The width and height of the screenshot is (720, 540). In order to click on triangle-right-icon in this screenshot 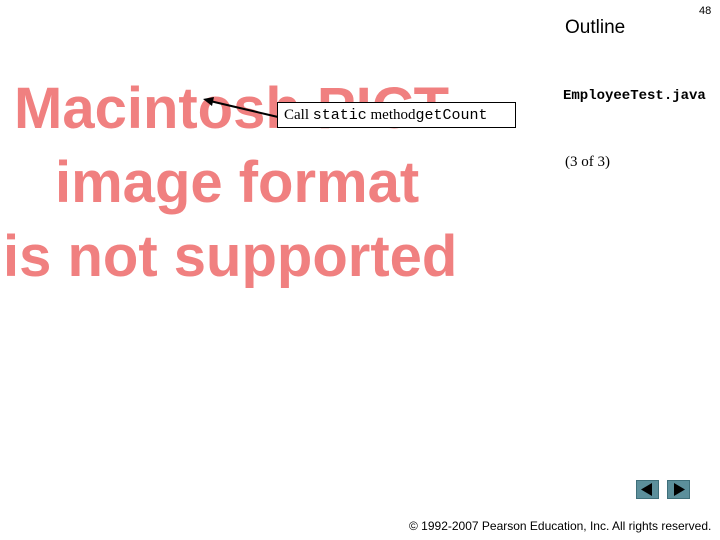, I will do `click(679, 489)`.